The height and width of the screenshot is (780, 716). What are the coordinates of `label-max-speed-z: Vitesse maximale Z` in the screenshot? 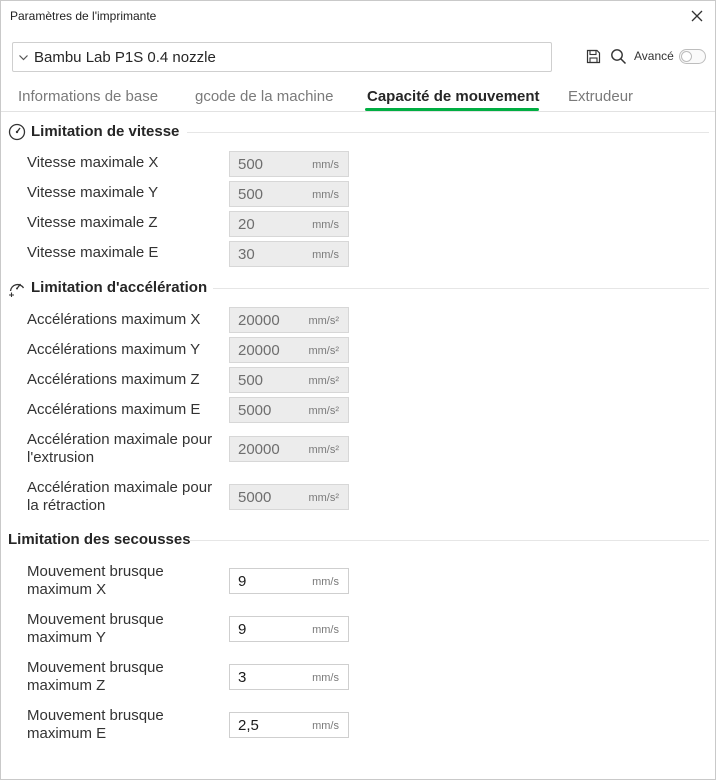 It's located at (92, 222).